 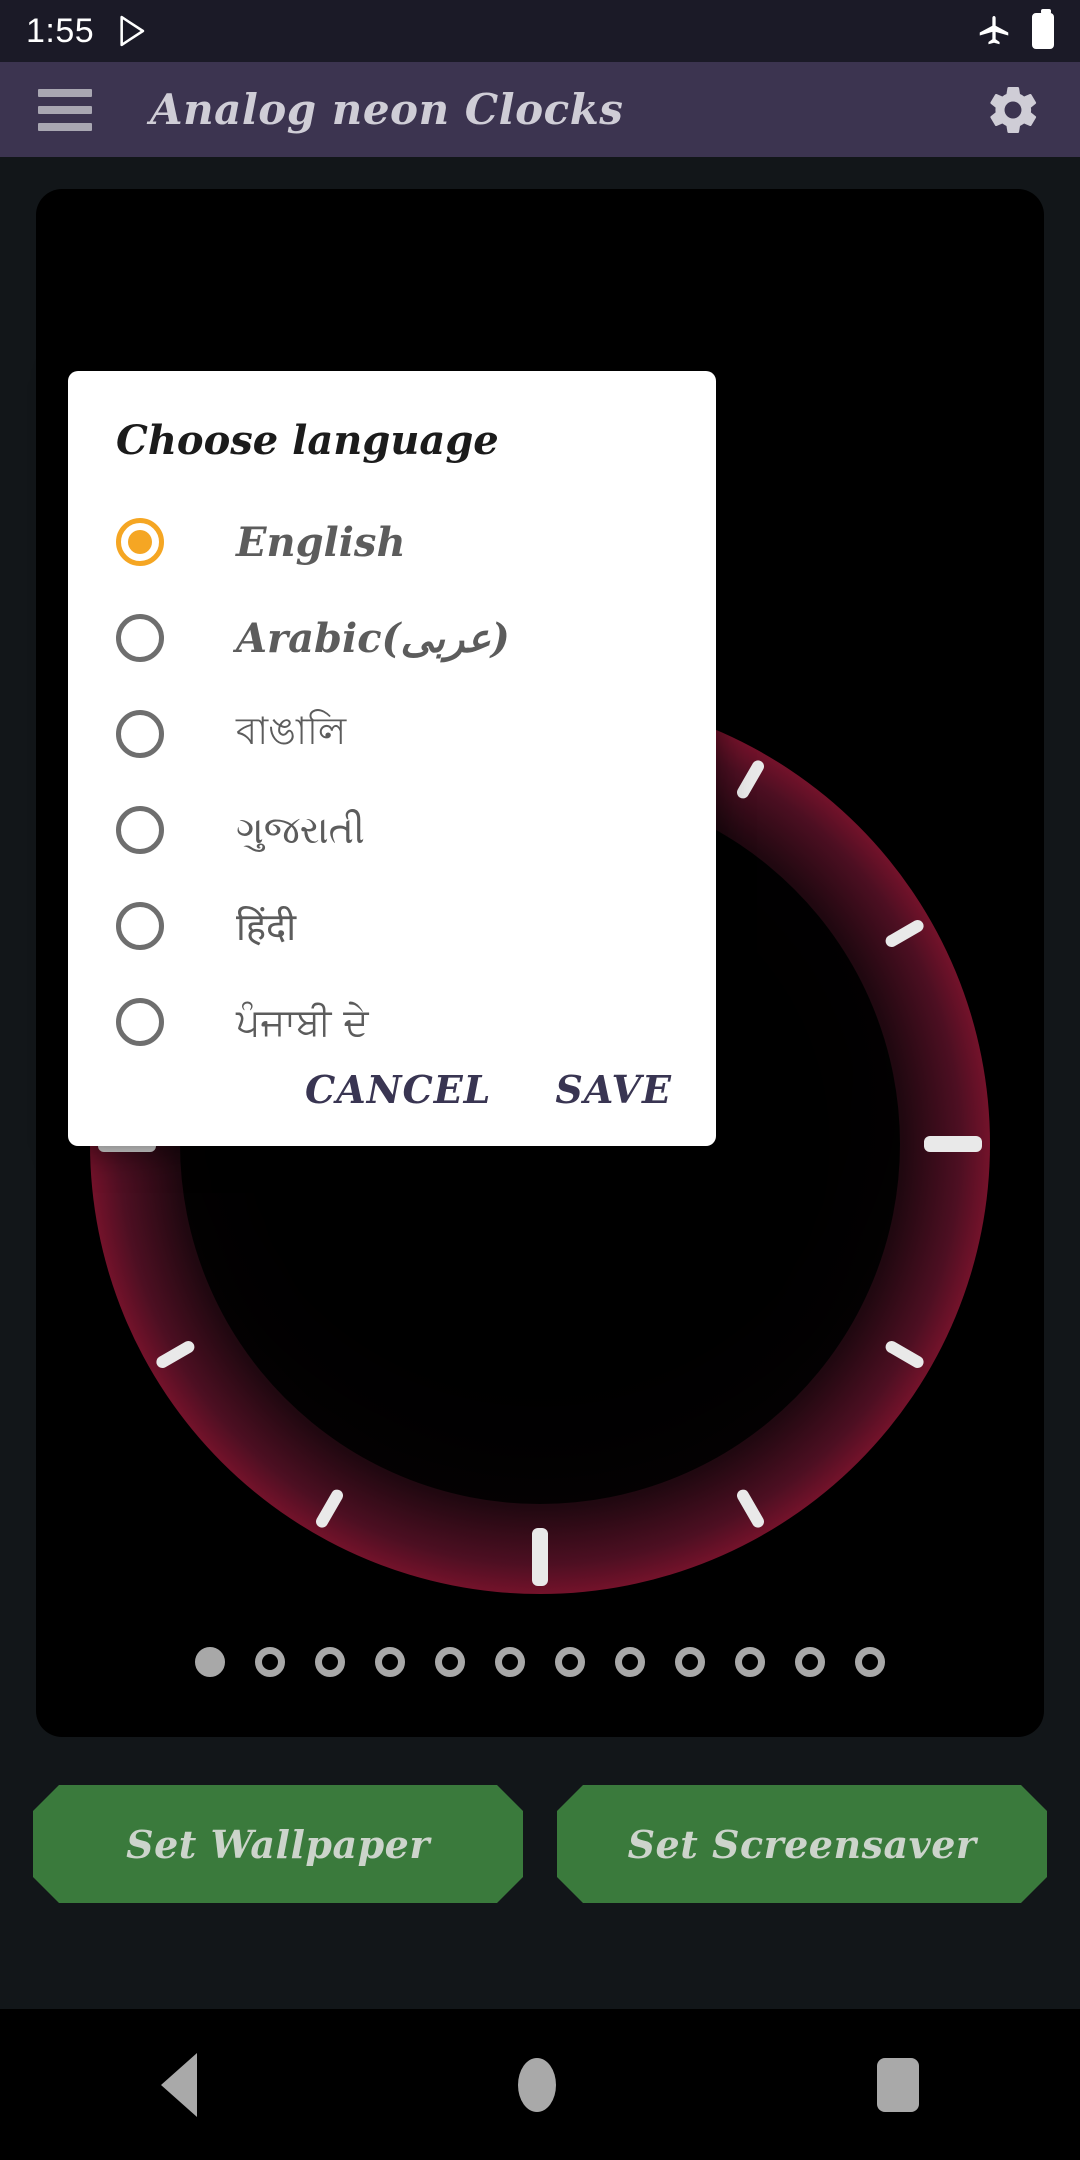 What do you see at coordinates (392, 1022) in the screenshot?
I see `language-option-punjabi: ਪੰਜਾਬੀ ਦੇ` at bounding box center [392, 1022].